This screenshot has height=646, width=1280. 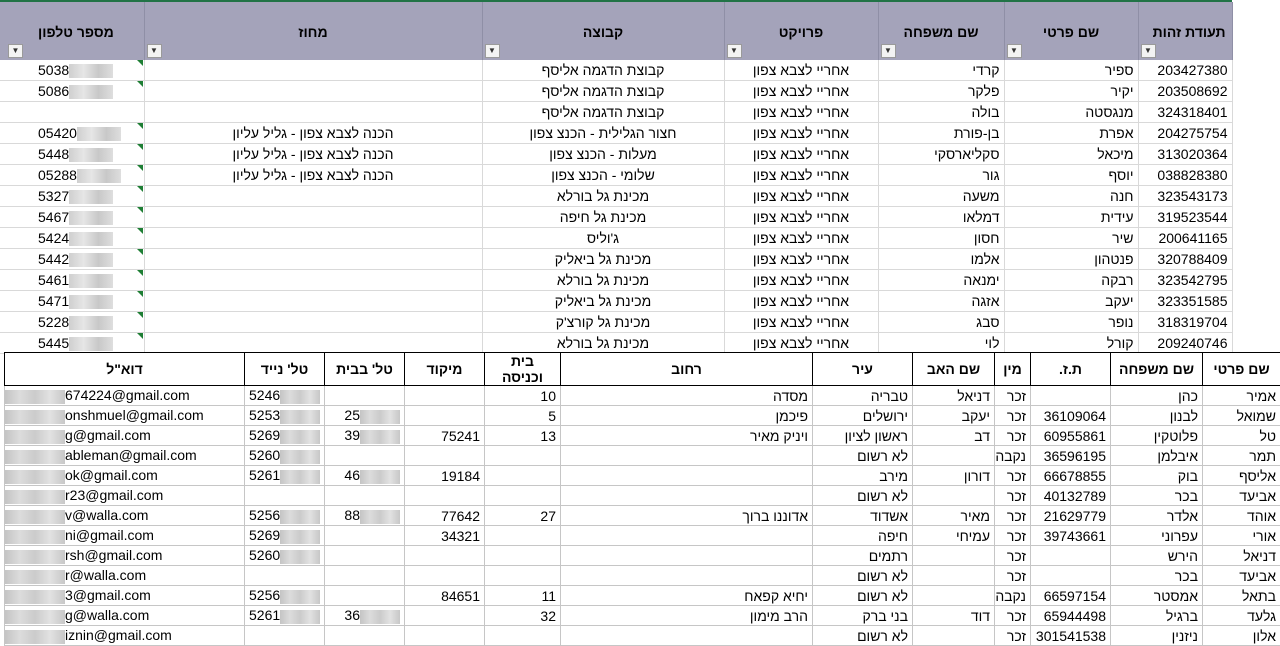 What do you see at coordinates (954, 396) in the screenshot?
I see `cell-father: דניאל` at bounding box center [954, 396].